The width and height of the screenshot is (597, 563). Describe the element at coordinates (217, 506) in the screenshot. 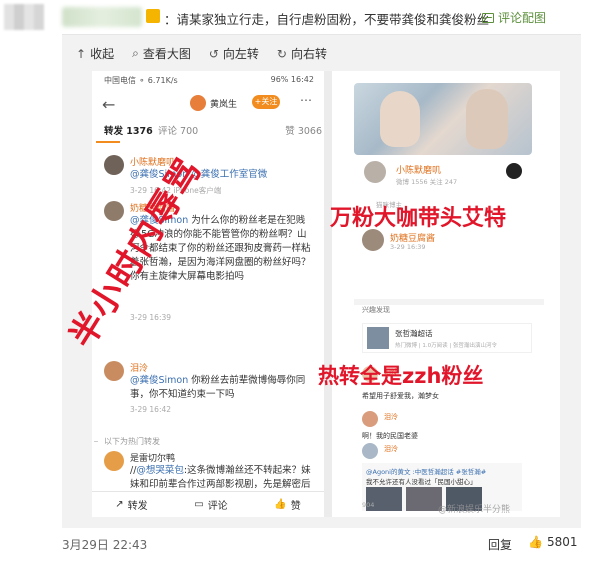

I see `comment-label: 评论` at that location.